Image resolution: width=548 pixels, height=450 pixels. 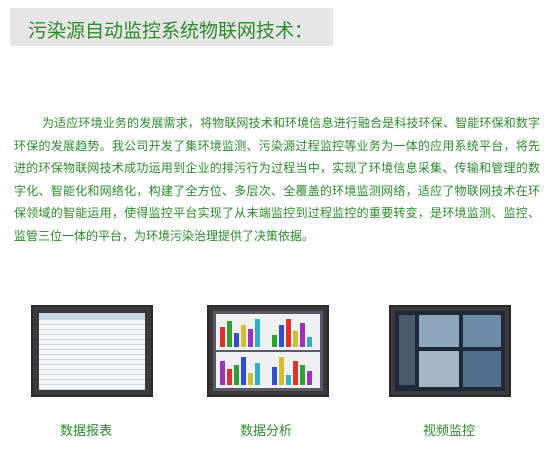 I want to click on chart-dashboard-screen, so click(x=268, y=351).